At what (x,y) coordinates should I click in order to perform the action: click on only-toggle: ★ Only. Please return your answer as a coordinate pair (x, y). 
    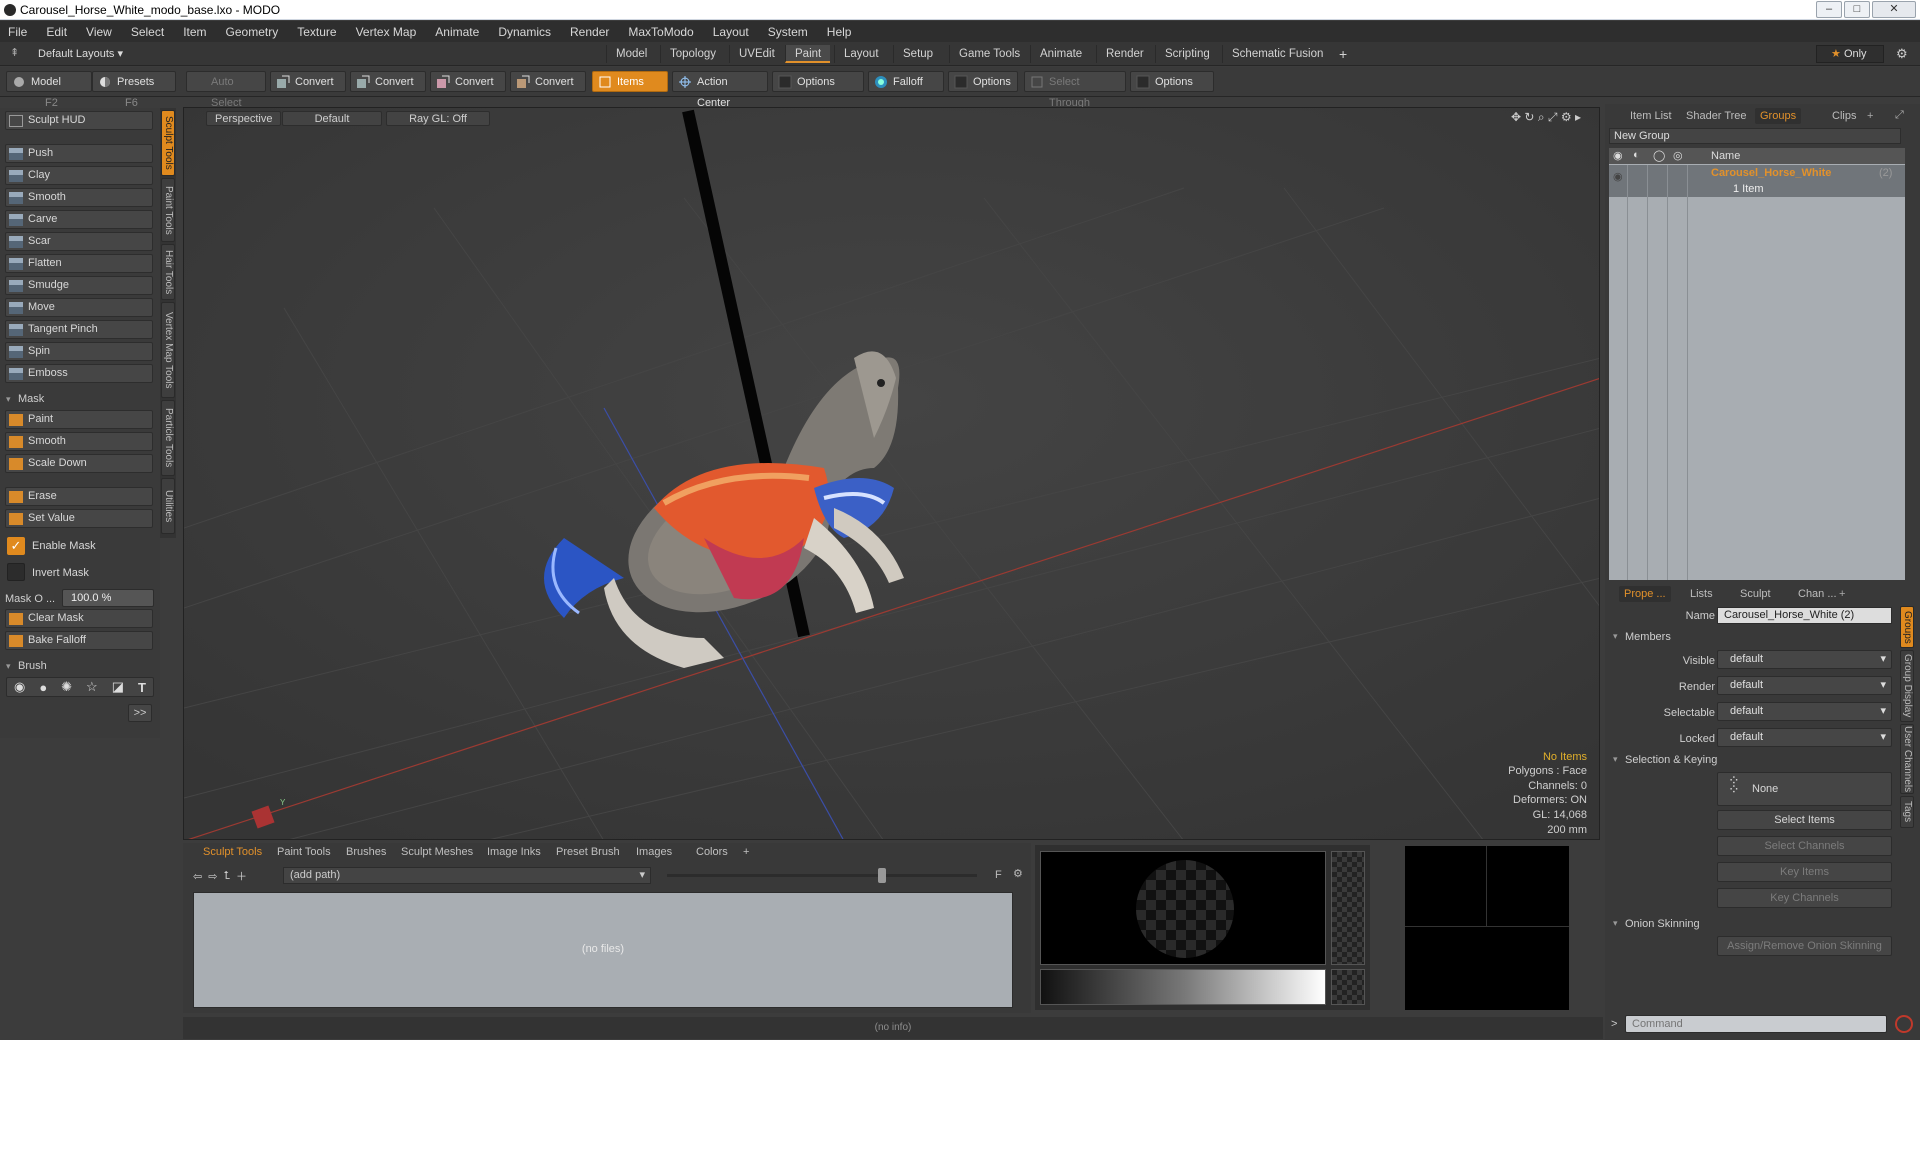
    Looking at the image, I should click on (1850, 54).